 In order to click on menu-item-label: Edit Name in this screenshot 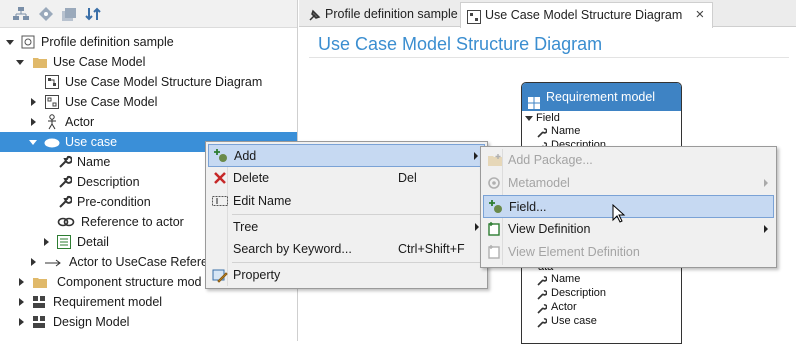, I will do `click(262, 201)`.